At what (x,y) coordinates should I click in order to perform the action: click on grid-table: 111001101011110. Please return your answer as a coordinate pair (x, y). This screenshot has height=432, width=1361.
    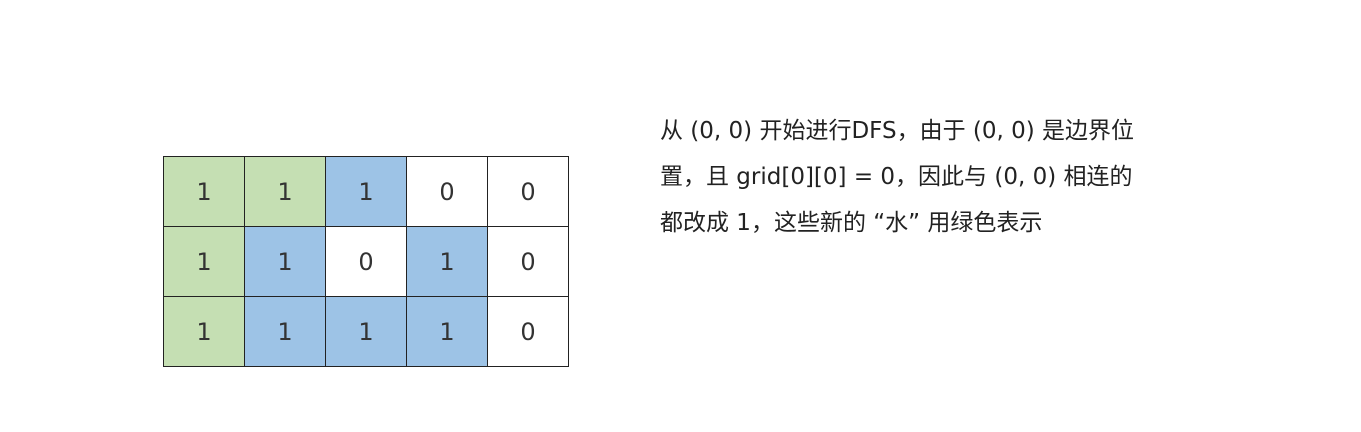
    Looking at the image, I should click on (366, 261).